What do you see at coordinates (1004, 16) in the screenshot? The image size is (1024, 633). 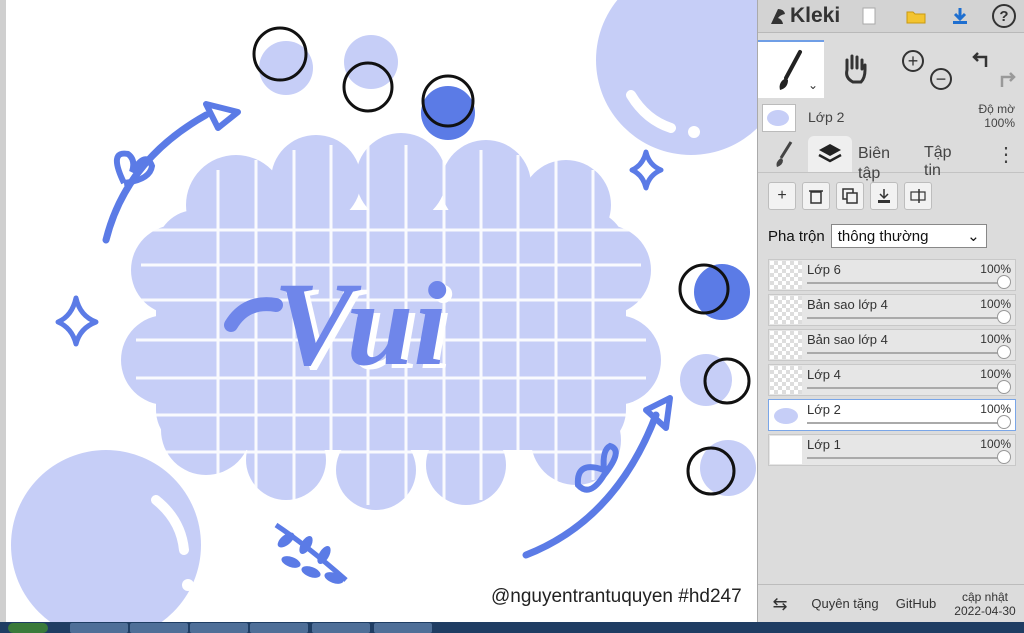 I see `help-icon: ?` at bounding box center [1004, 16].